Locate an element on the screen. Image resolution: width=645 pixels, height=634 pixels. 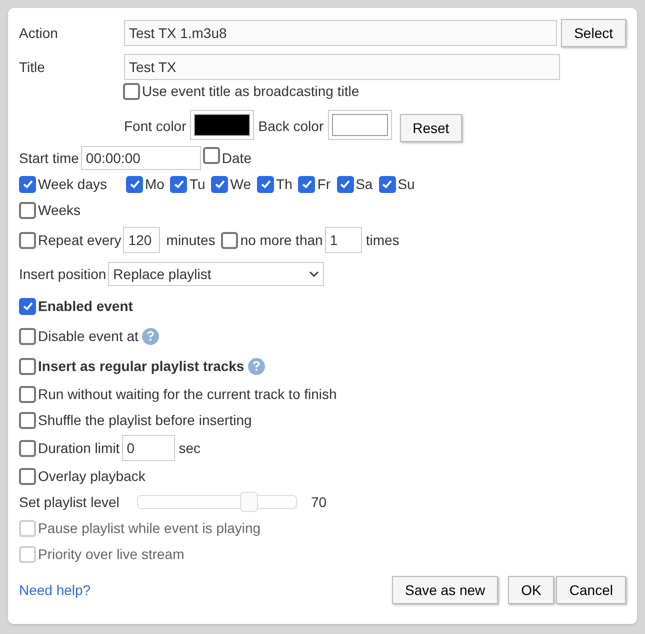
text-field: Test TX 1.m3u8 is located at coordinates (341, 33).